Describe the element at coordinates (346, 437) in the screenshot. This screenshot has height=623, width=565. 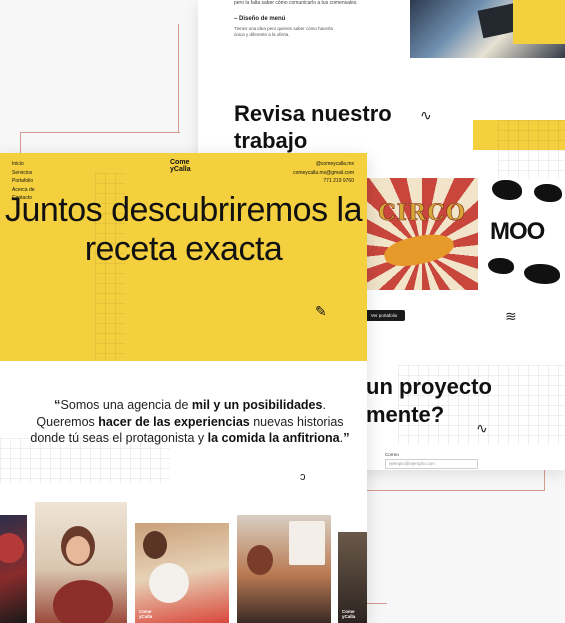
I see `close-quote-mark: ”` at that location.